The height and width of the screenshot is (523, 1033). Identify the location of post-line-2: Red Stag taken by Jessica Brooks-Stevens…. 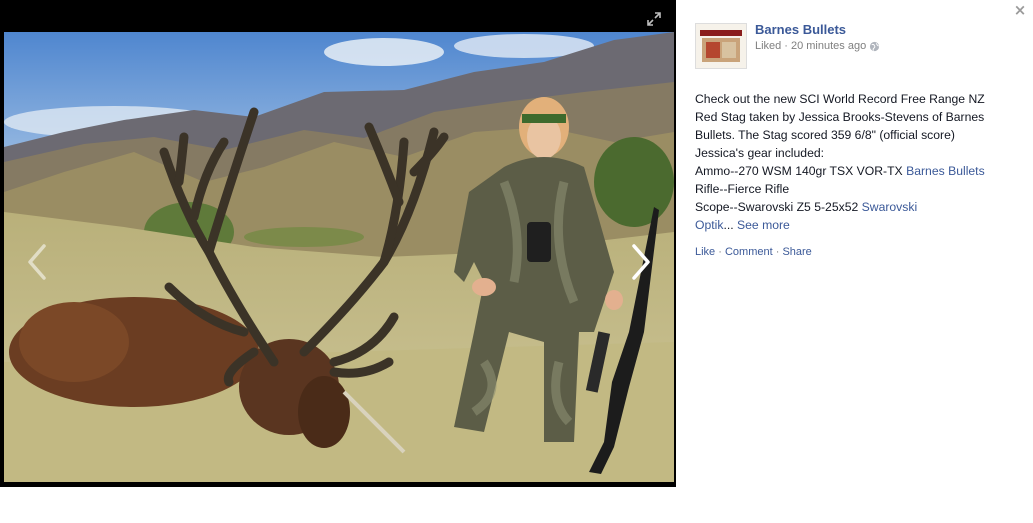
(840, 117).